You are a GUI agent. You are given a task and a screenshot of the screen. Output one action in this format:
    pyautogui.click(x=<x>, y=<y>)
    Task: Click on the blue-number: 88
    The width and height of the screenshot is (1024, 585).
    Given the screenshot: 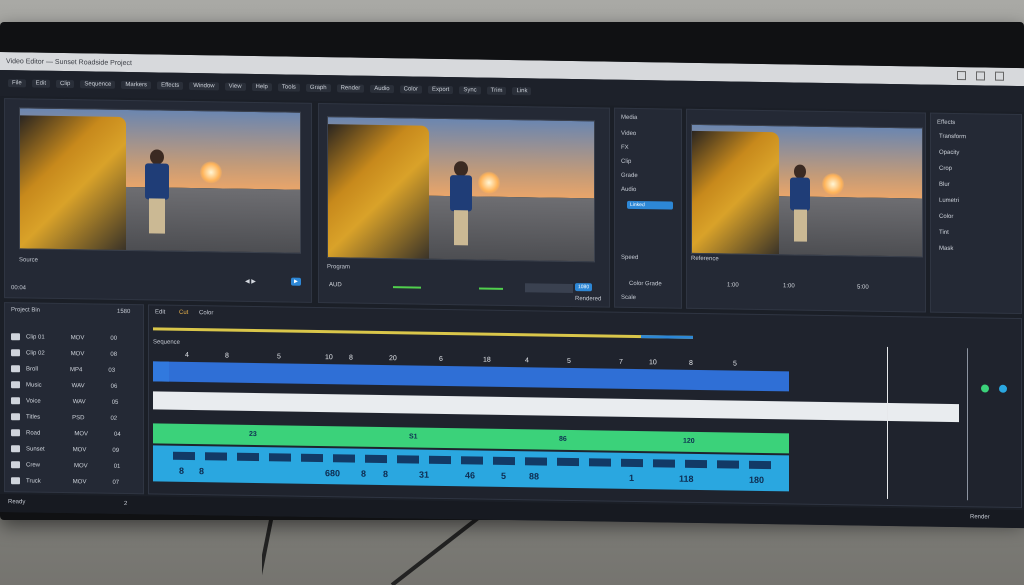 What is the action you would take?
    pyautogui.click(x=534, y=476)
    